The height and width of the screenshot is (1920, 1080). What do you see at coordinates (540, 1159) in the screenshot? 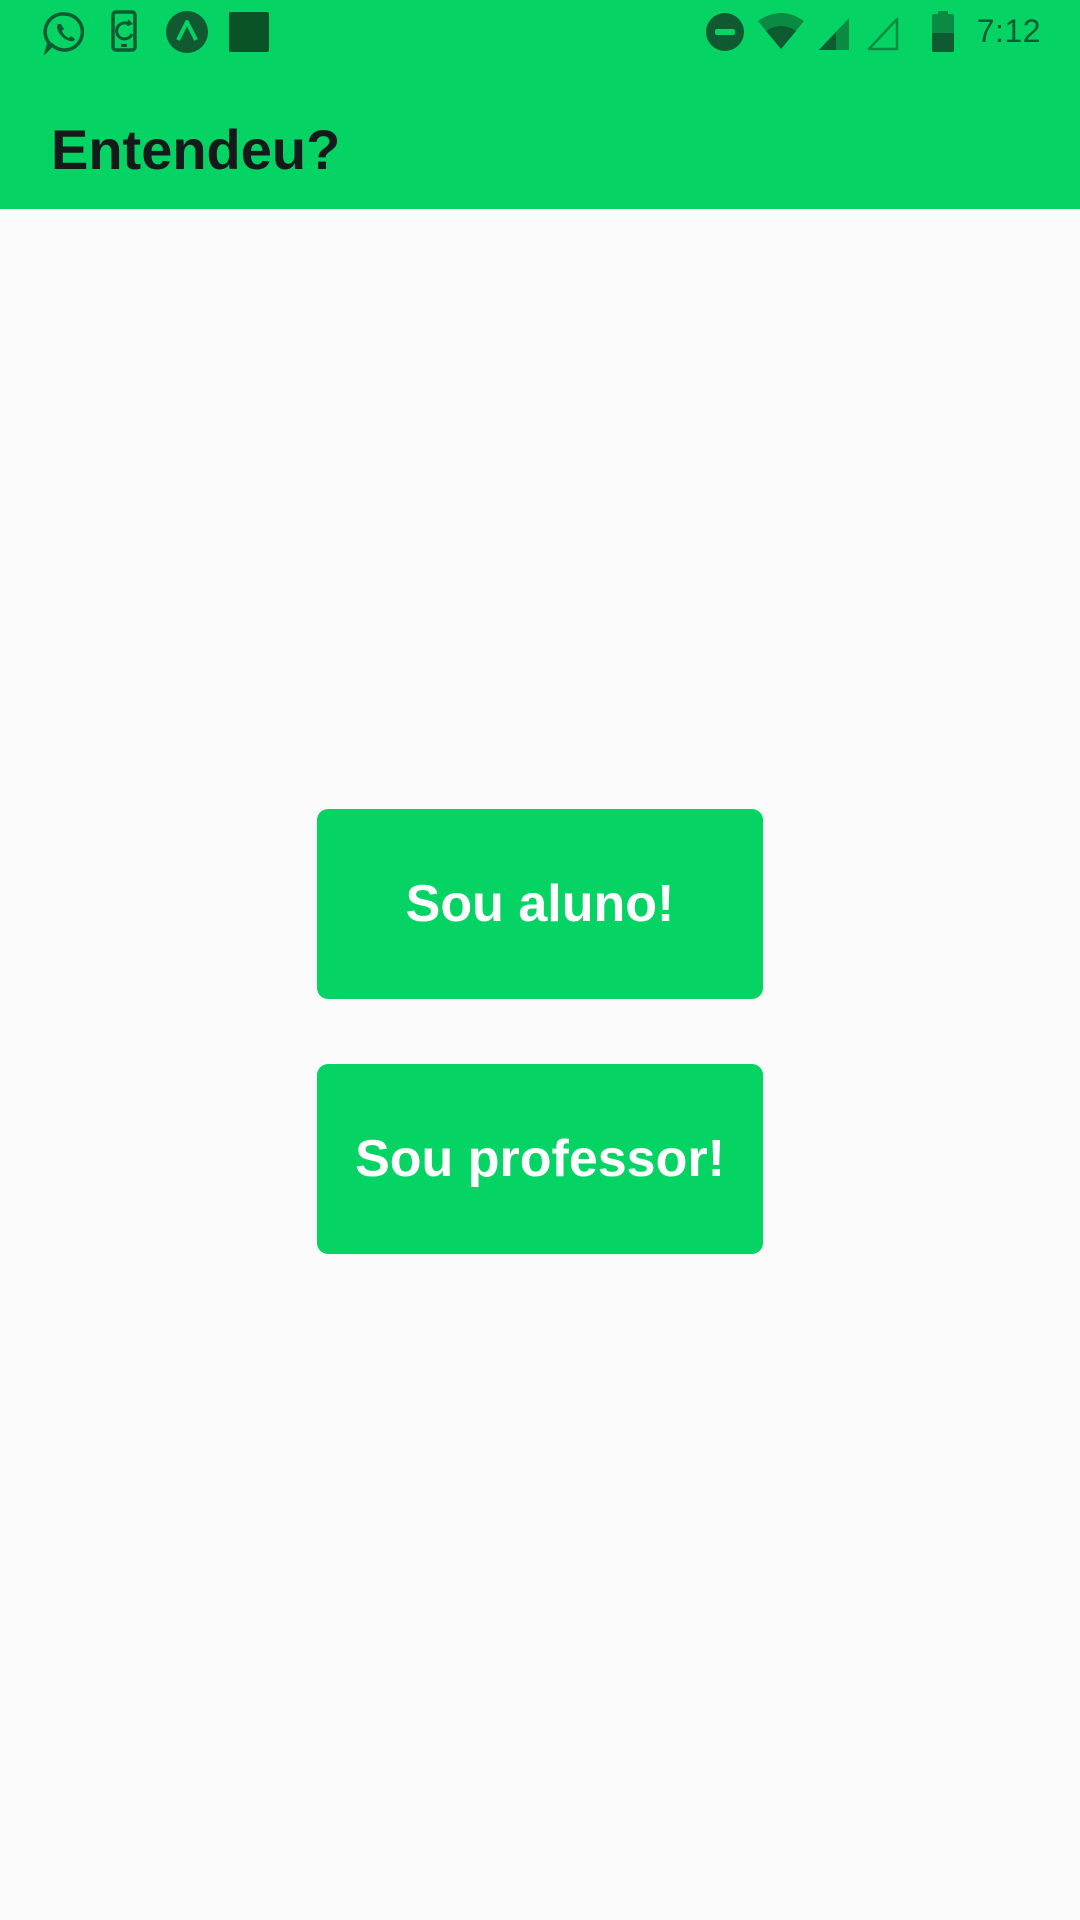
I see `teacher-button: Sou professor!` at bounding box center [540, 1159].